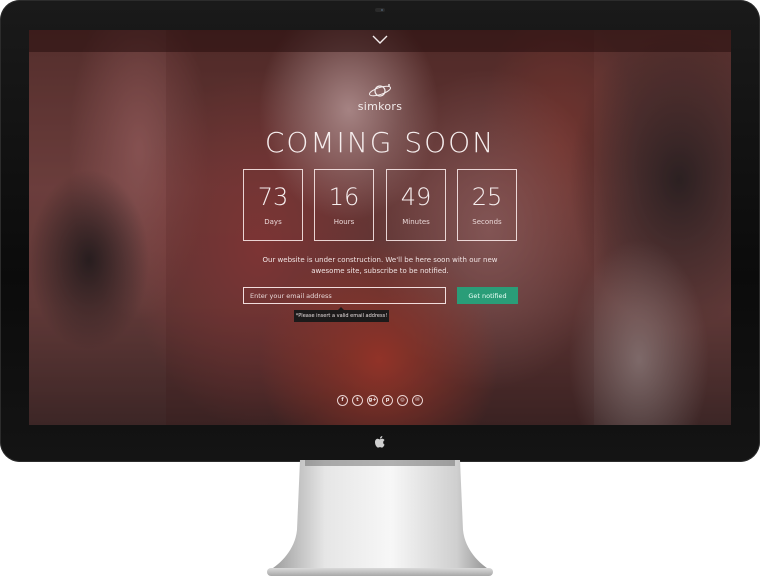 This screenshot has height=581, width=760. Describe the element at coordinates (380, 106) in the screenshot. I see `brand-name: simkors` at that location.